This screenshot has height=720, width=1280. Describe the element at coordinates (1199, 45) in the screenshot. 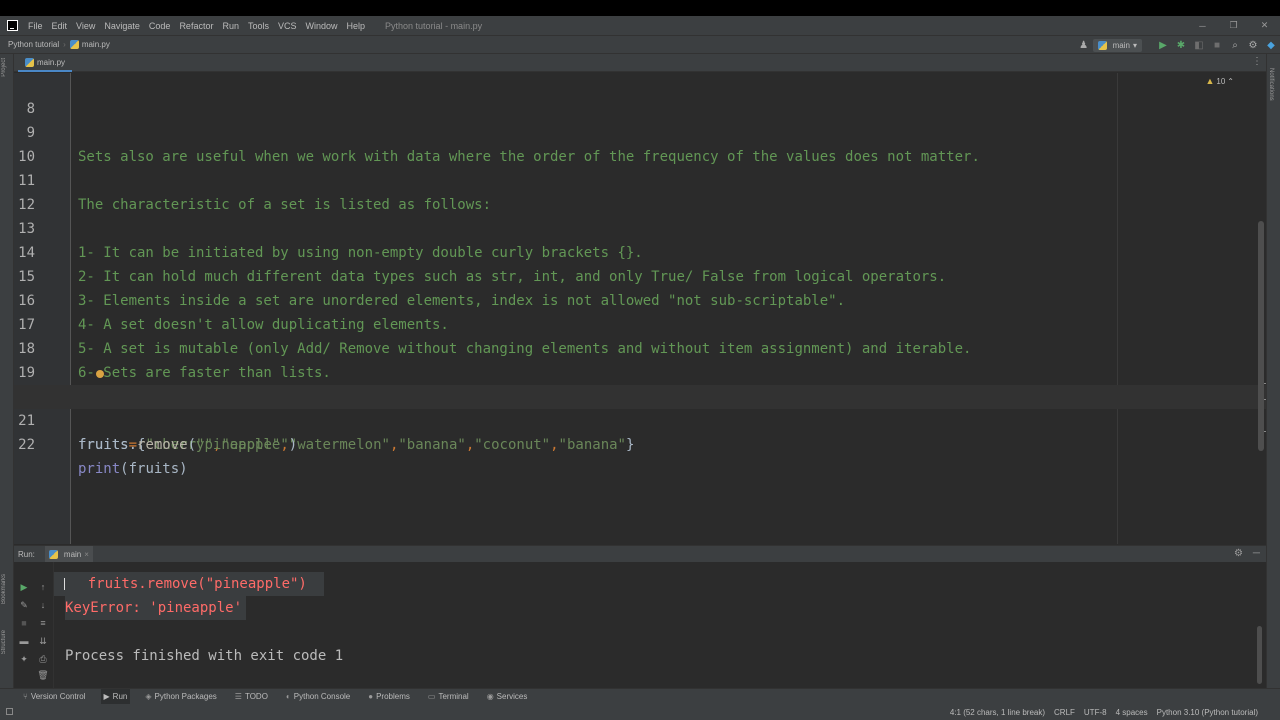

I see `coverage-icon: ◧` at that location.